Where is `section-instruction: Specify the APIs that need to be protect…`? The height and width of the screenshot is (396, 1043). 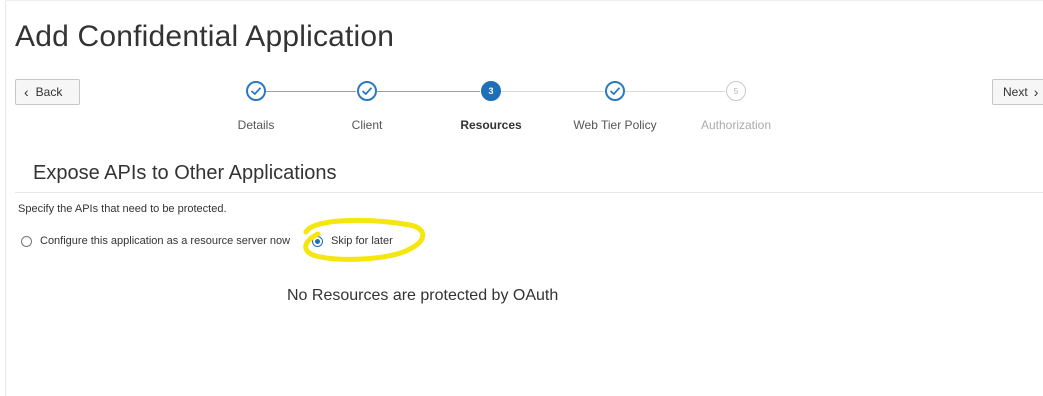 section-instruction: Specify the APIs that need to be protect… is located at coordinates (122, 209).